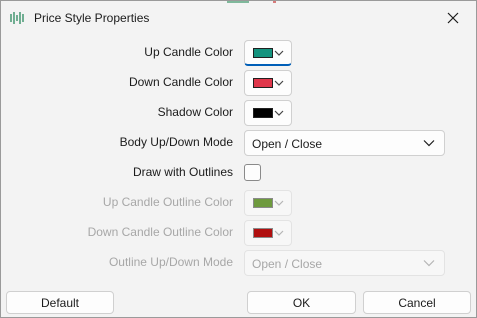  I want to click on body-mode-label: Body Up/Down Mode, so click(176, 142).